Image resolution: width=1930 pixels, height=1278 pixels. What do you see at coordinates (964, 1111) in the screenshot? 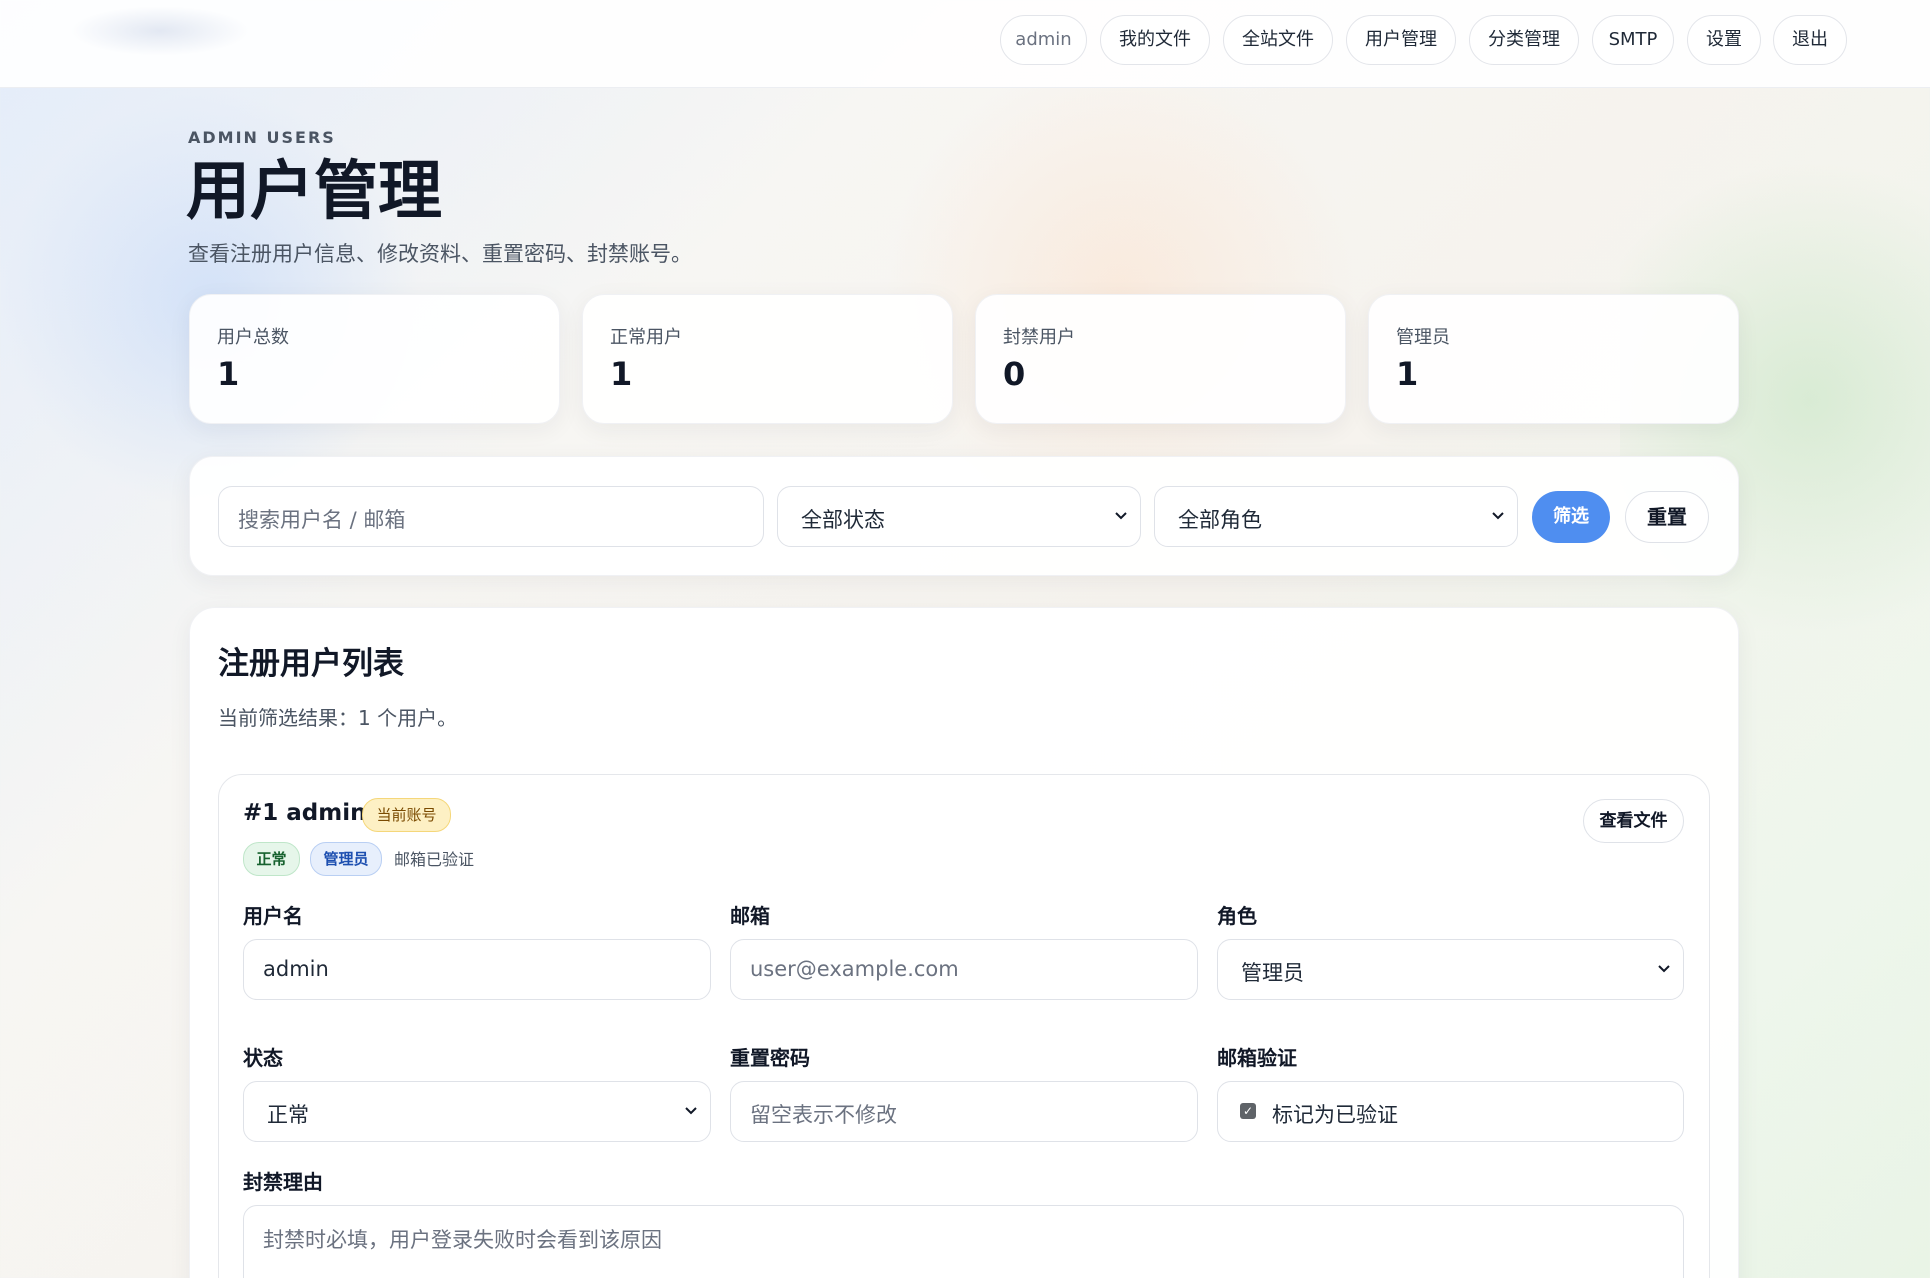
I see `reset-password-input: 留空表示不修改` at bounding box center [964, 1111].